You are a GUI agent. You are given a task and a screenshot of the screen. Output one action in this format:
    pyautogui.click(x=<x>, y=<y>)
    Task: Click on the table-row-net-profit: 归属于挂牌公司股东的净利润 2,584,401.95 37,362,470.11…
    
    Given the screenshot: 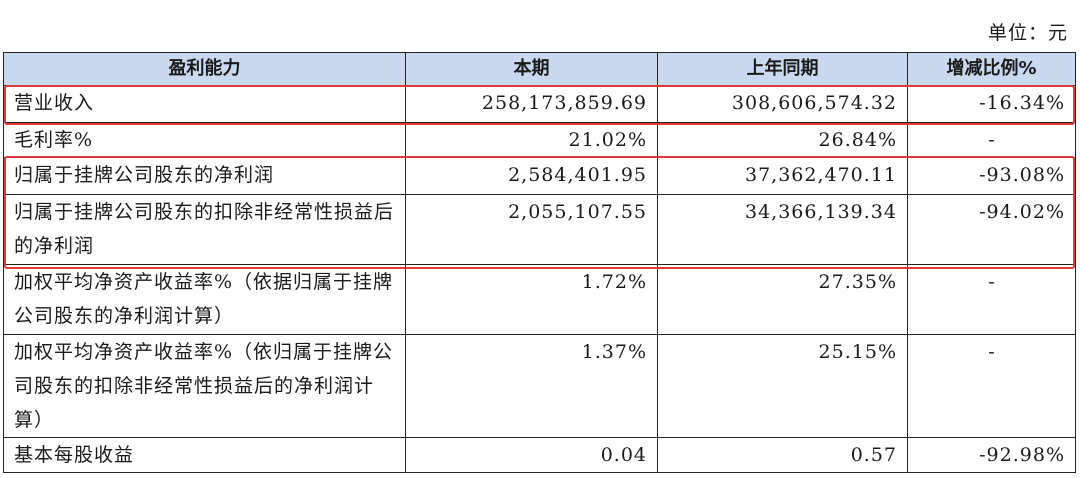 What is the action you would take?
    pyautogui.click(x=539, y=176)
    